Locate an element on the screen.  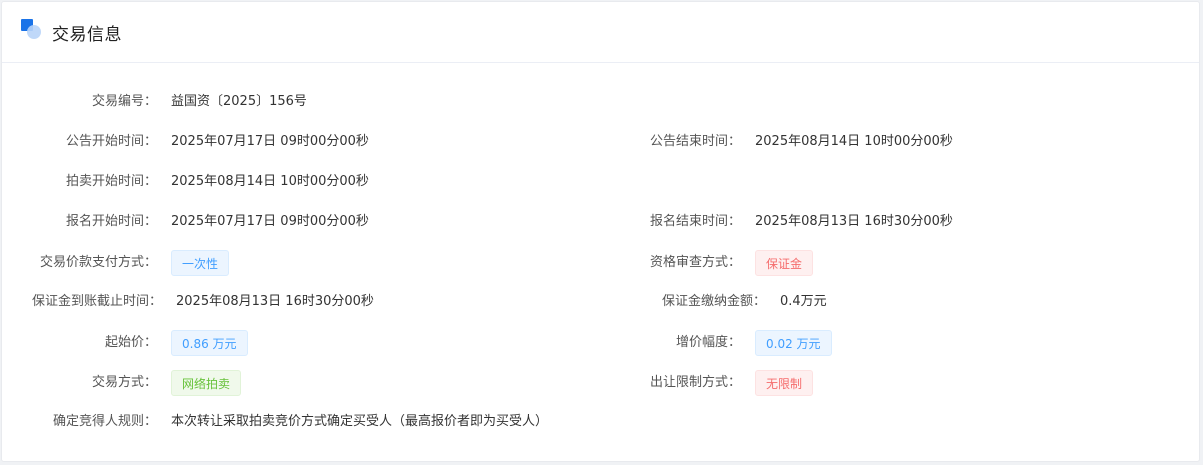
notice-end-value: 2025年08月14日 10时00分00秒 is located at coordinates (854, 141).